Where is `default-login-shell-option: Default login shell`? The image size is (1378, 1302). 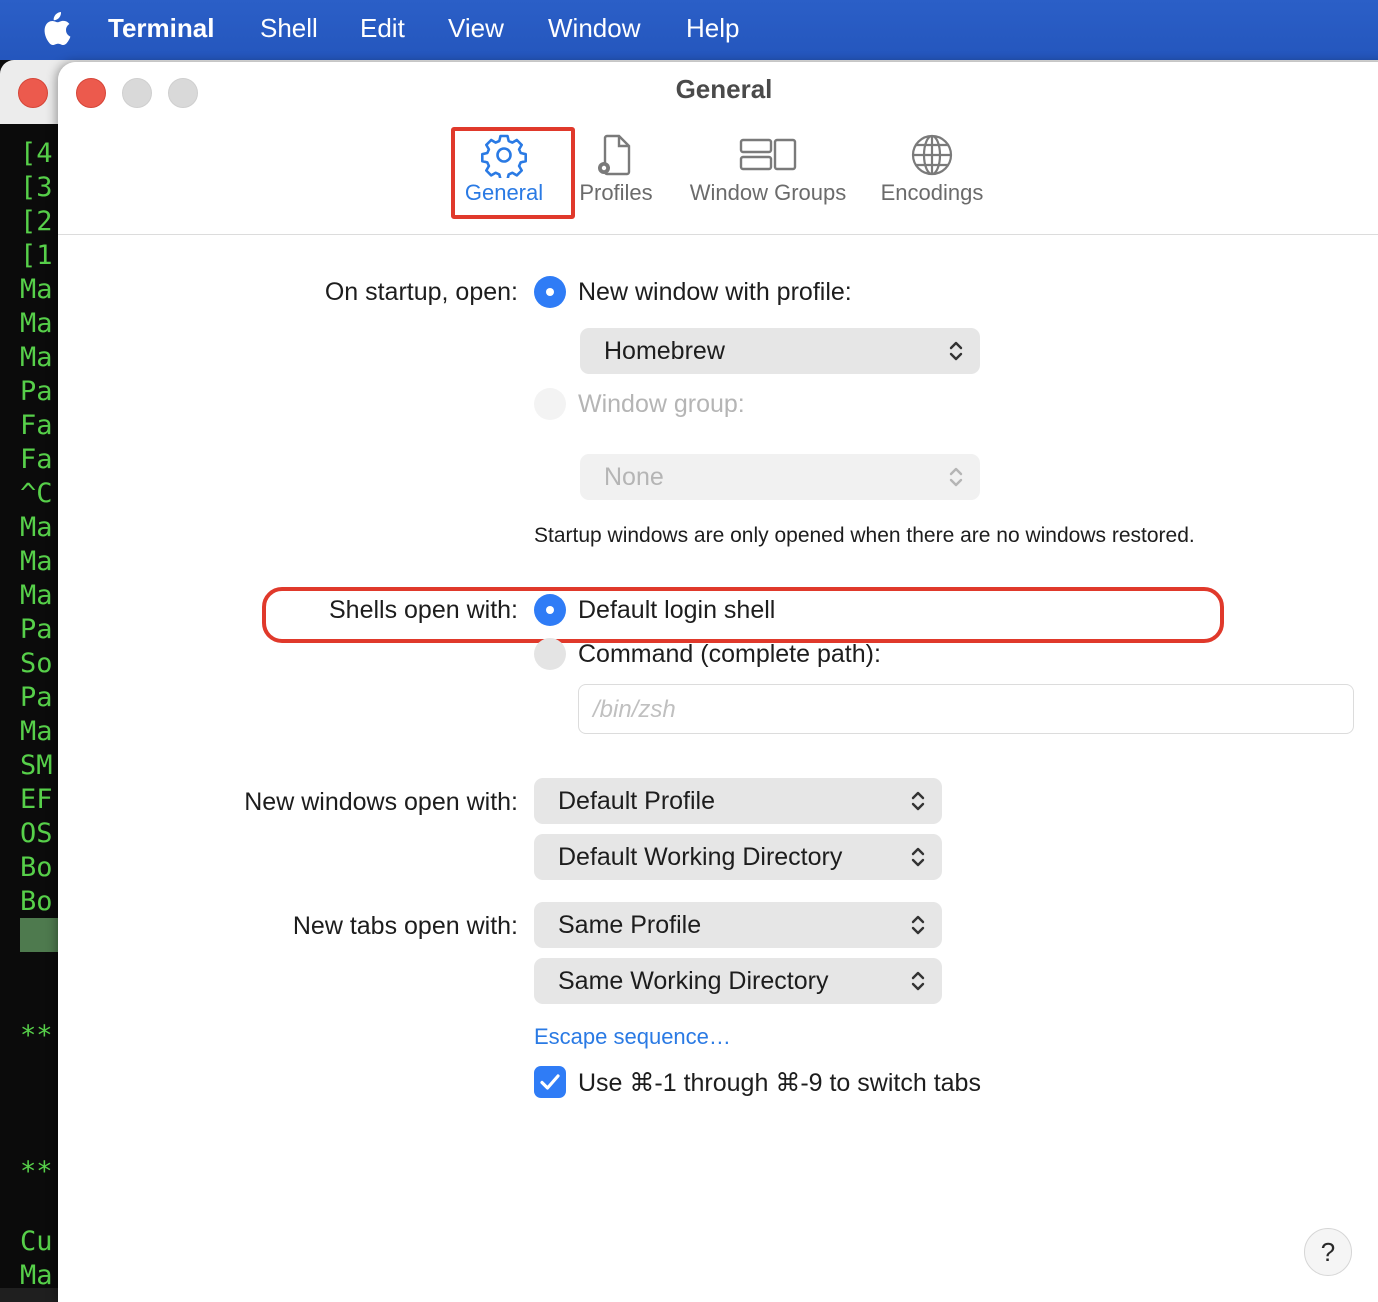
default-login-shell-option: Default login shell is located at coordinates (676, 610).